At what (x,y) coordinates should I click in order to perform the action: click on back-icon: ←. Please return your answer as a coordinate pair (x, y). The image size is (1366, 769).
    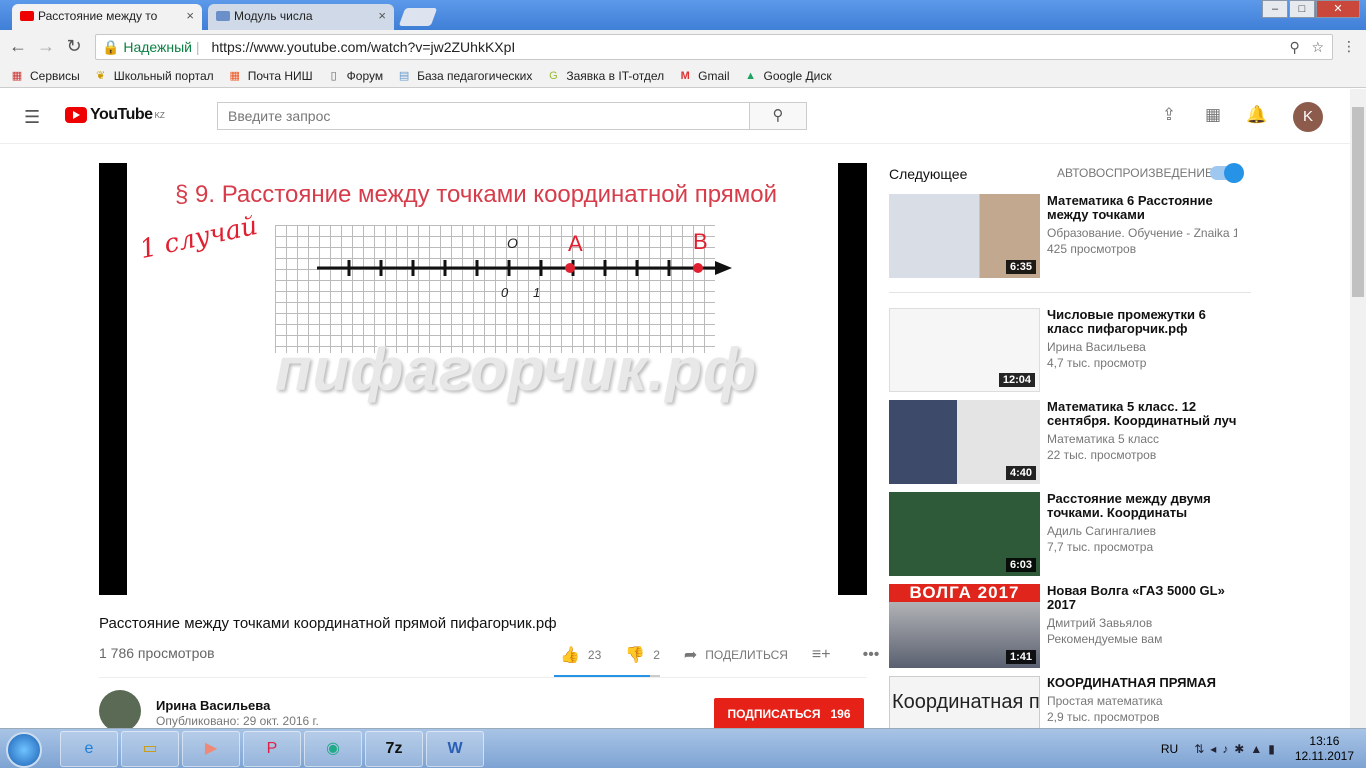
    Looking at the image, I should click on (18, 46).